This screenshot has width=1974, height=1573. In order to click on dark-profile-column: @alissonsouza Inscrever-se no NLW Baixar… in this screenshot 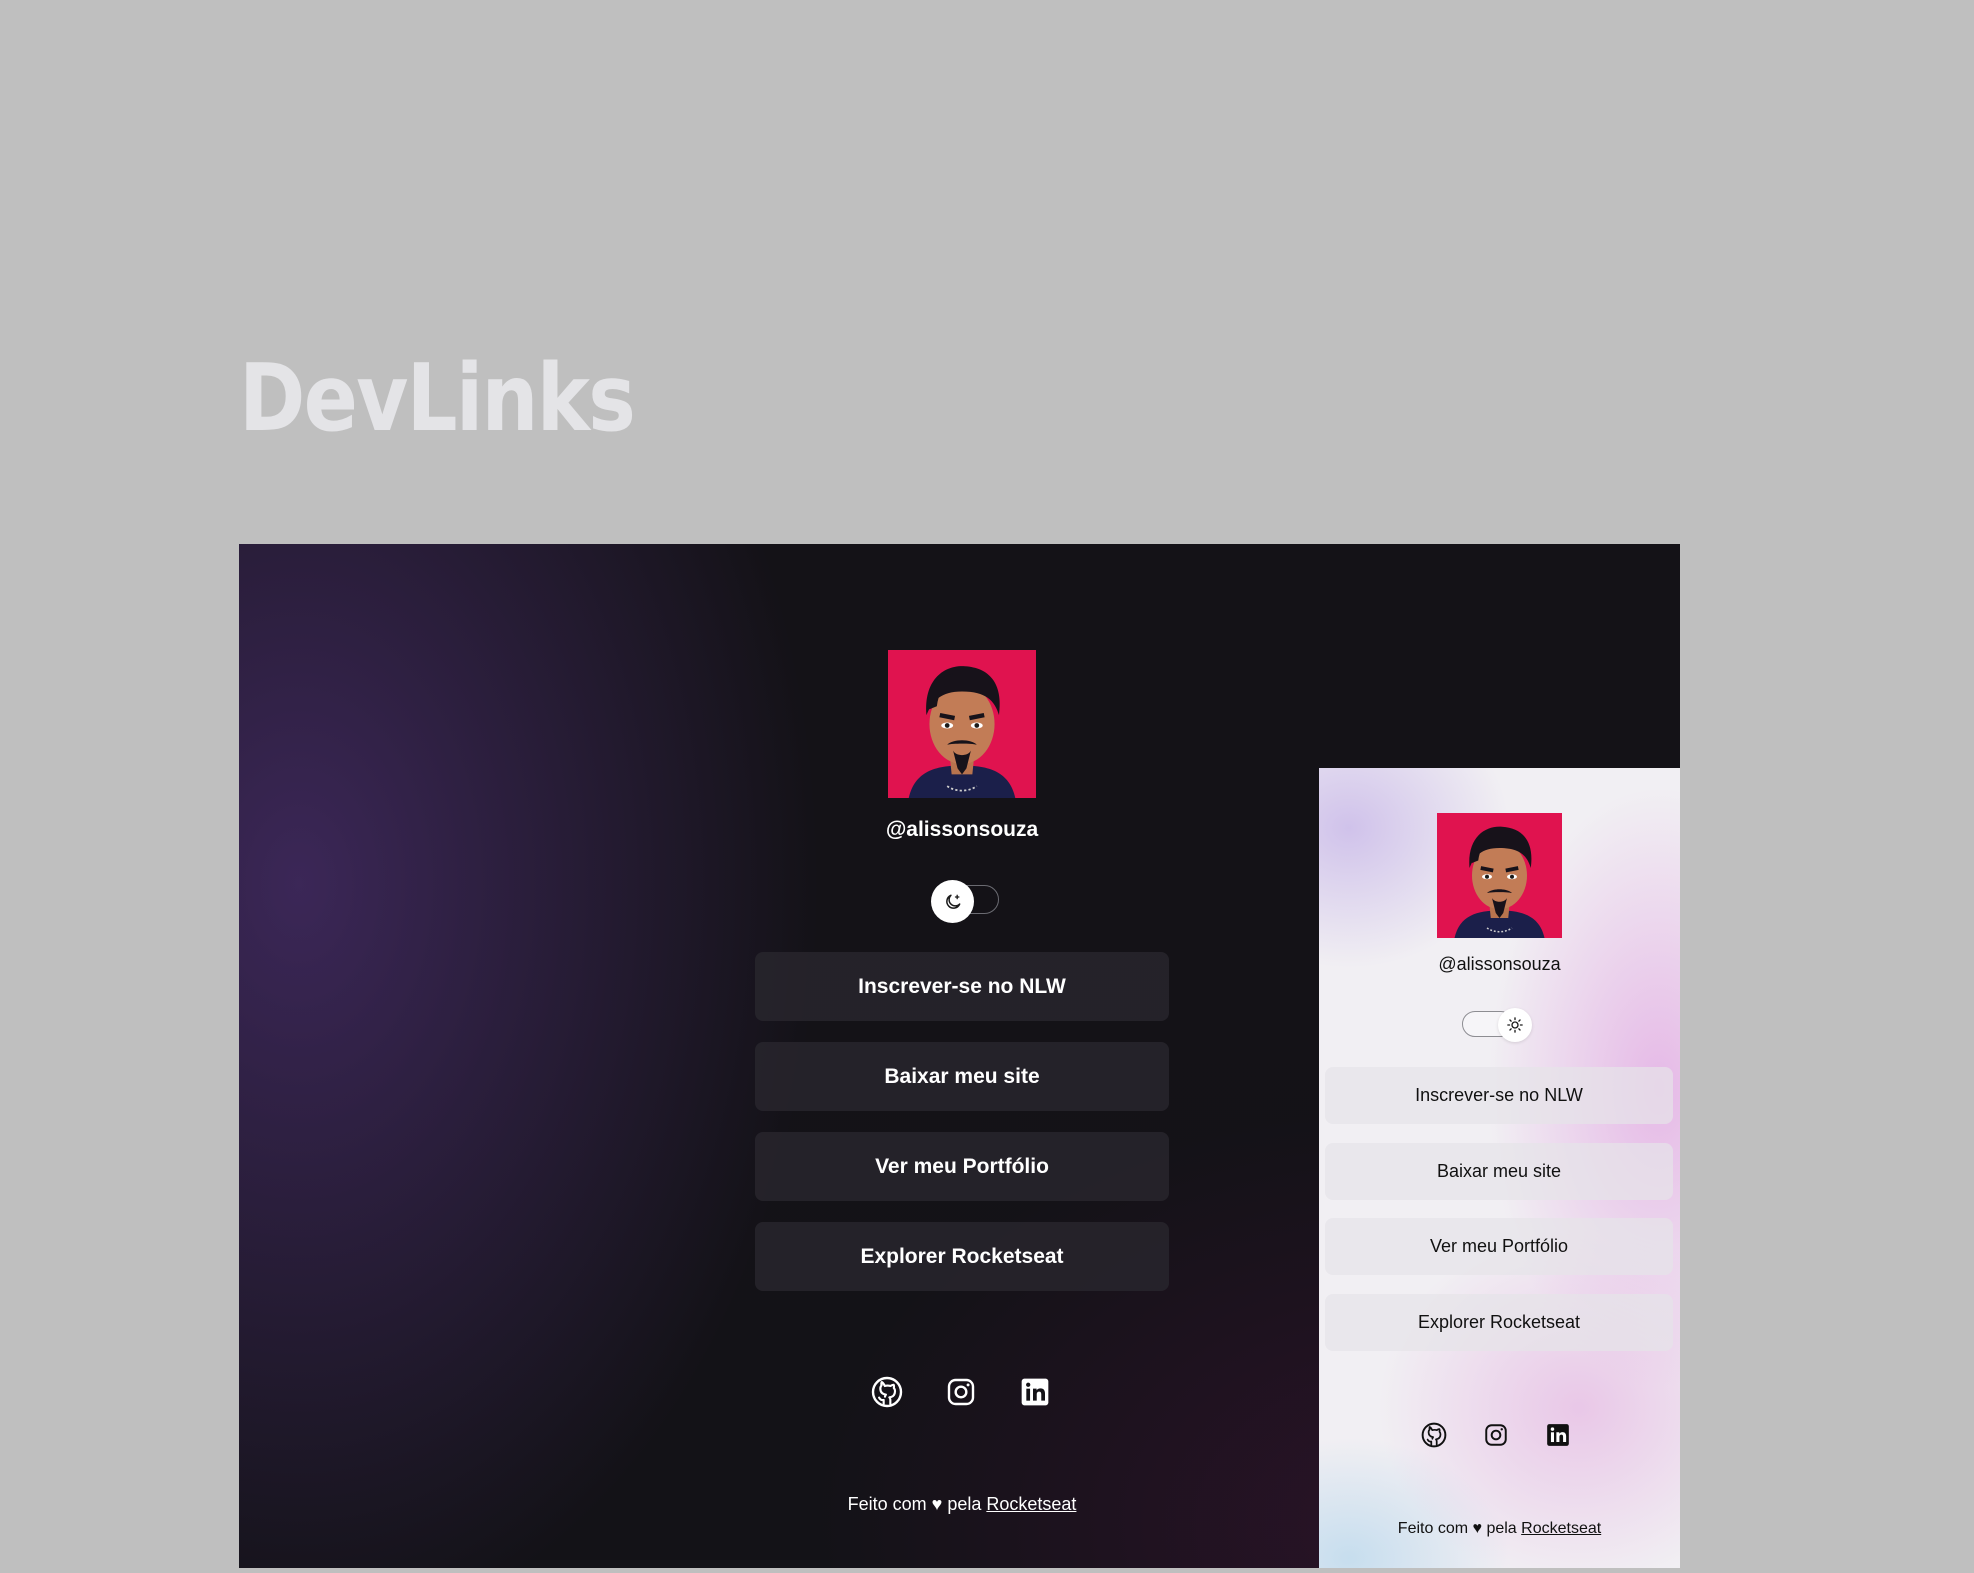, I will do `click(962, 1056)`.